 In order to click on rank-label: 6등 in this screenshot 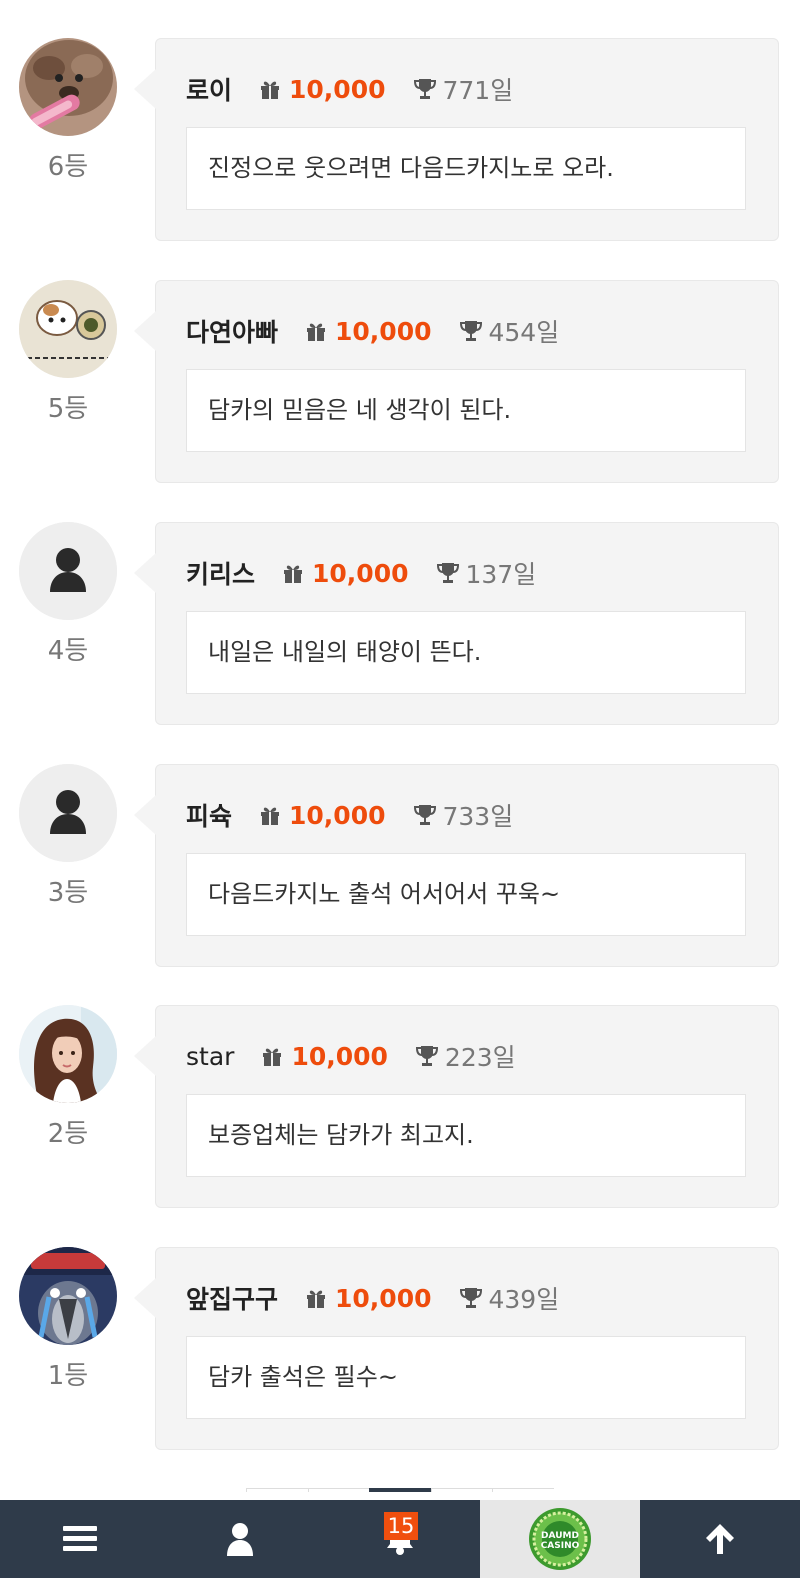, I will do `click(68, 167)`.